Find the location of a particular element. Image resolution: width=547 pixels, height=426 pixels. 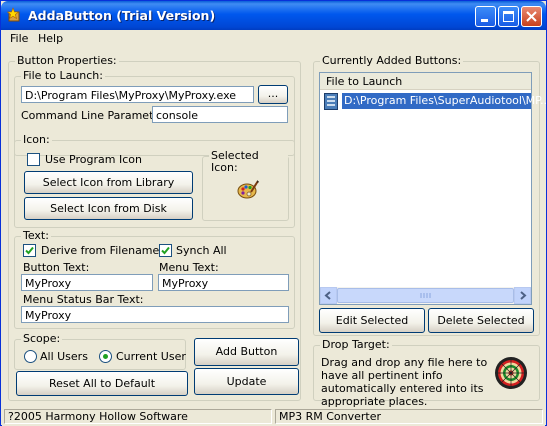

current-user-radio is located at coordinates (105, 356).